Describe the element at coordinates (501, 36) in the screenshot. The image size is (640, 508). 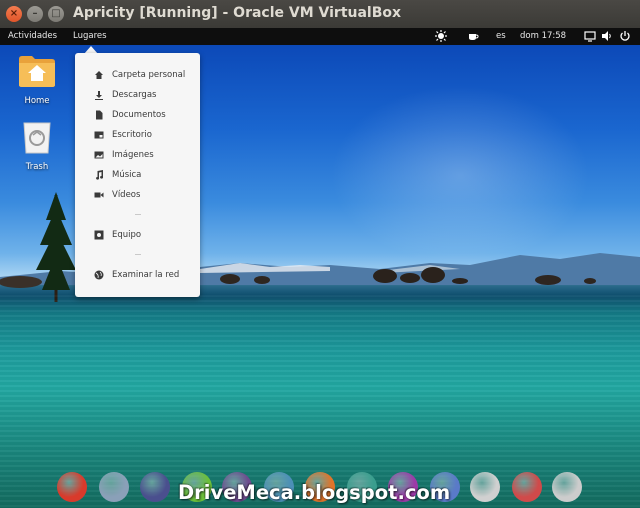
I see `language-indicator: es` at that location.